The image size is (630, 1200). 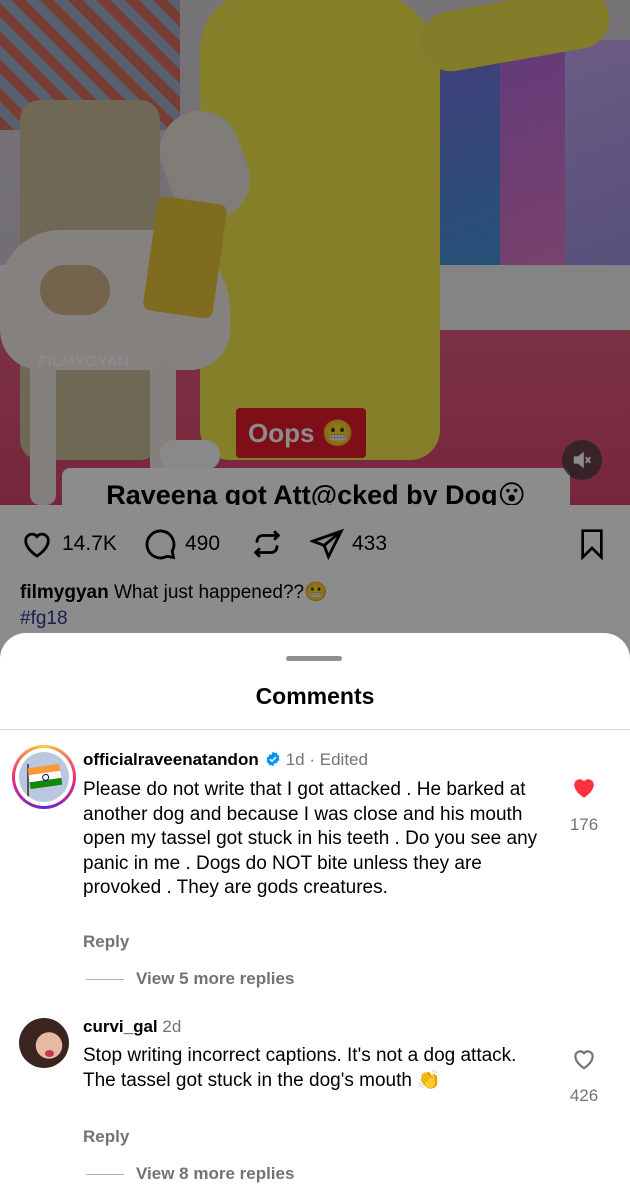 I want to click on comment-like-count: 176, so click(x=584, y=824).